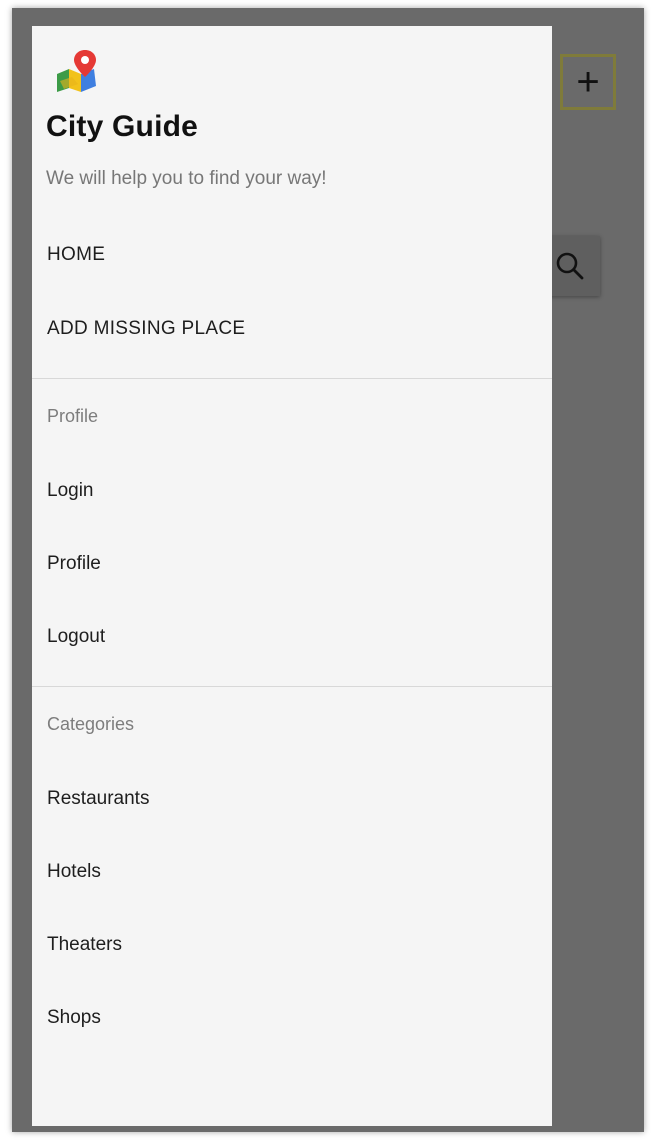 The image size is (651, 1140). What do you see at coordinates (70, 491) in the screenshot?
I see `nav-item-login: Login` at bounding box center [70, 491].